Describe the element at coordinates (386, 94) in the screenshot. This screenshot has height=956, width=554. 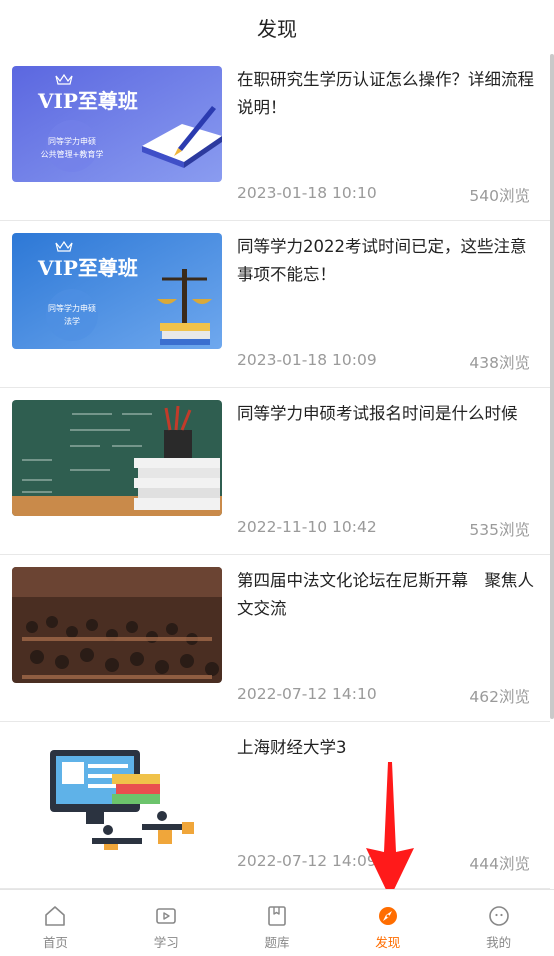
I see `article-title: 在职研究生学历认证怎么操作？详细流程说明！` at that location.